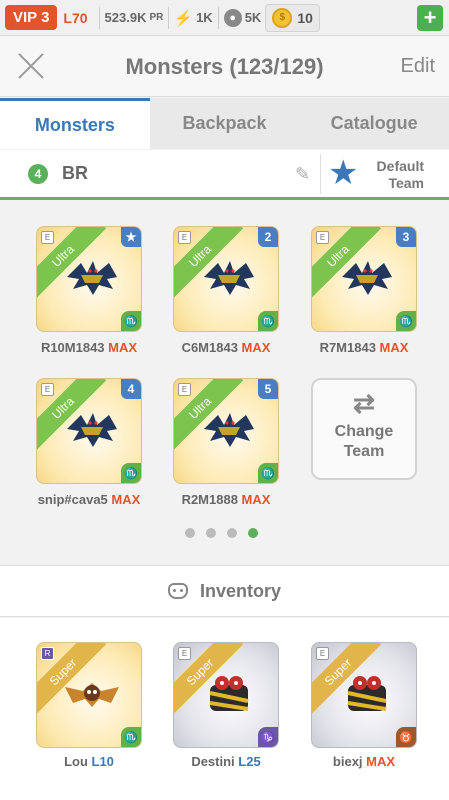 The width and height of the screenshot is (449, 800). I want to click on monster-card: E Super ♉, so click(364, 695).